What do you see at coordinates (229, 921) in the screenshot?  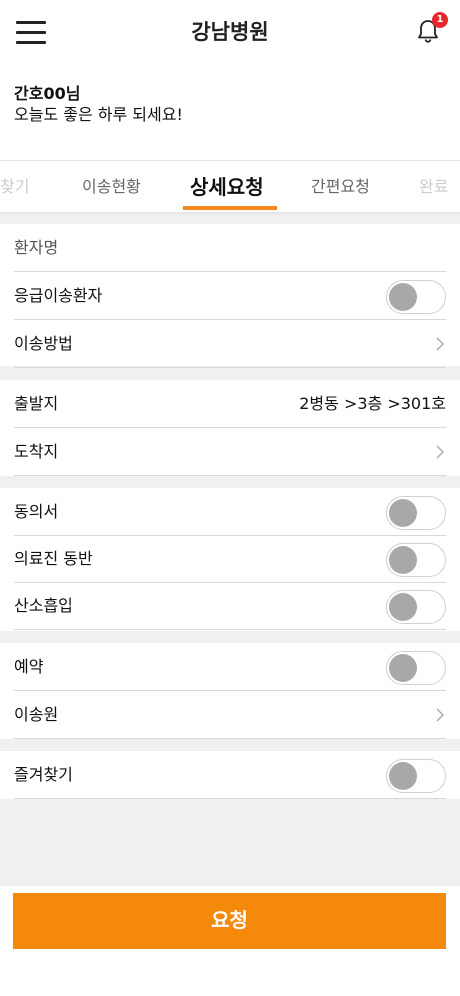 I see `submit-request-button: 요청` at bounding box center [229, 921].